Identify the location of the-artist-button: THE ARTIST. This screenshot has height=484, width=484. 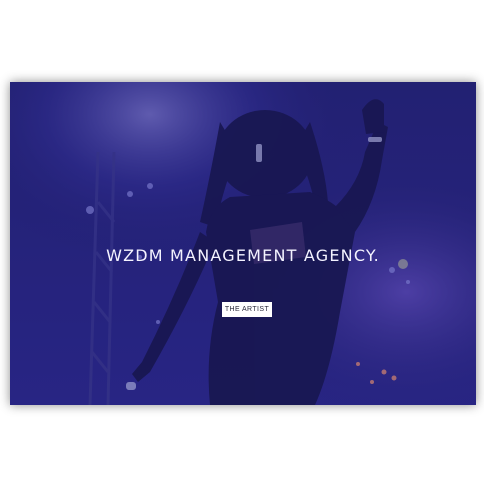
(247, 309).